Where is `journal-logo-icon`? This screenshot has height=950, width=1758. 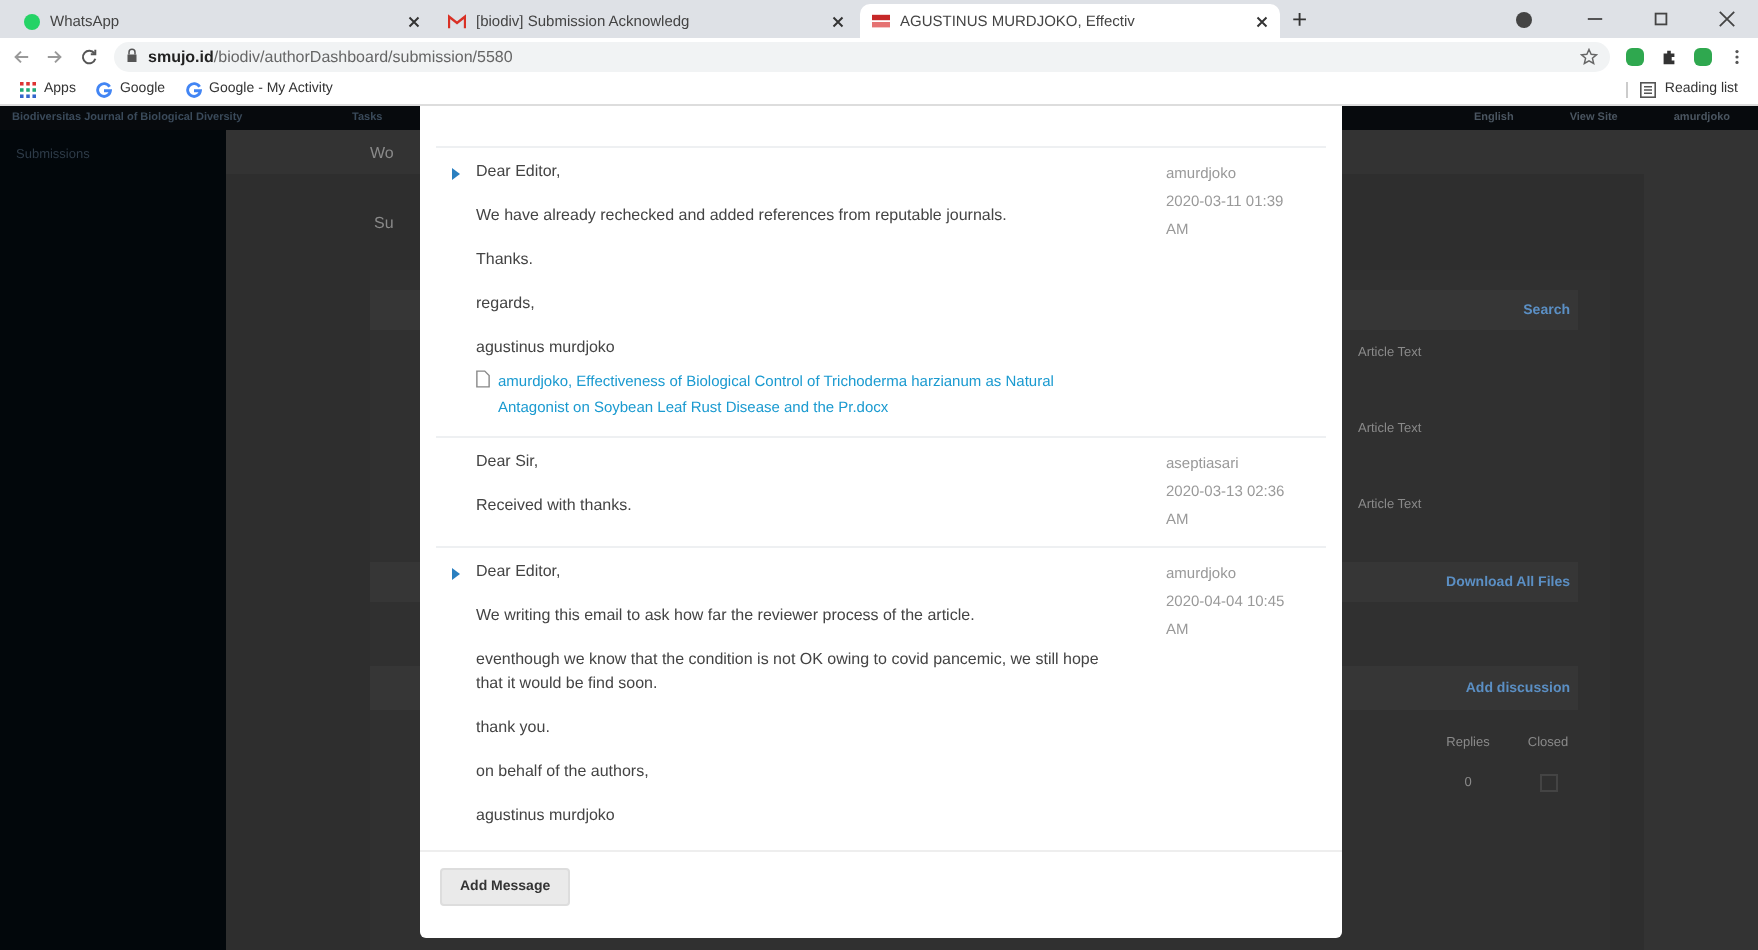 journal-logo-icon is located at coordinates (881, 21).